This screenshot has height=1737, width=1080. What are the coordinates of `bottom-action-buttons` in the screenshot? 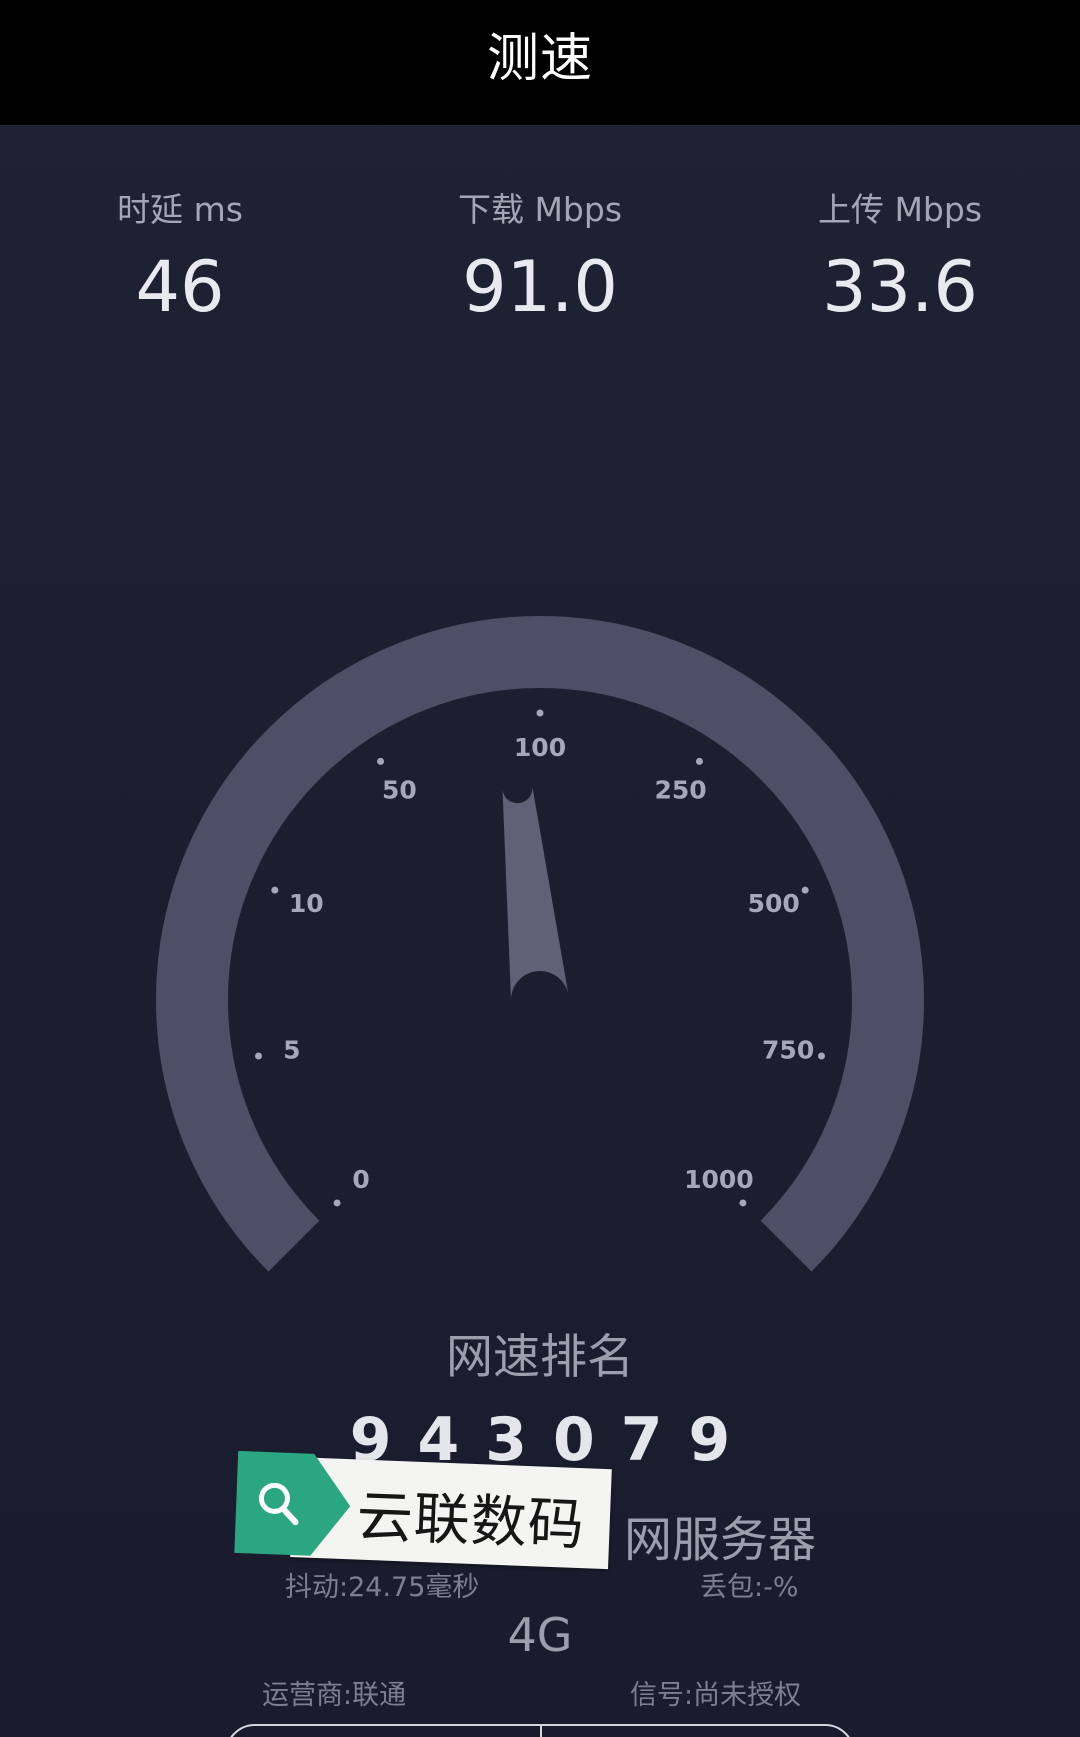 It's located at (540, 1730).